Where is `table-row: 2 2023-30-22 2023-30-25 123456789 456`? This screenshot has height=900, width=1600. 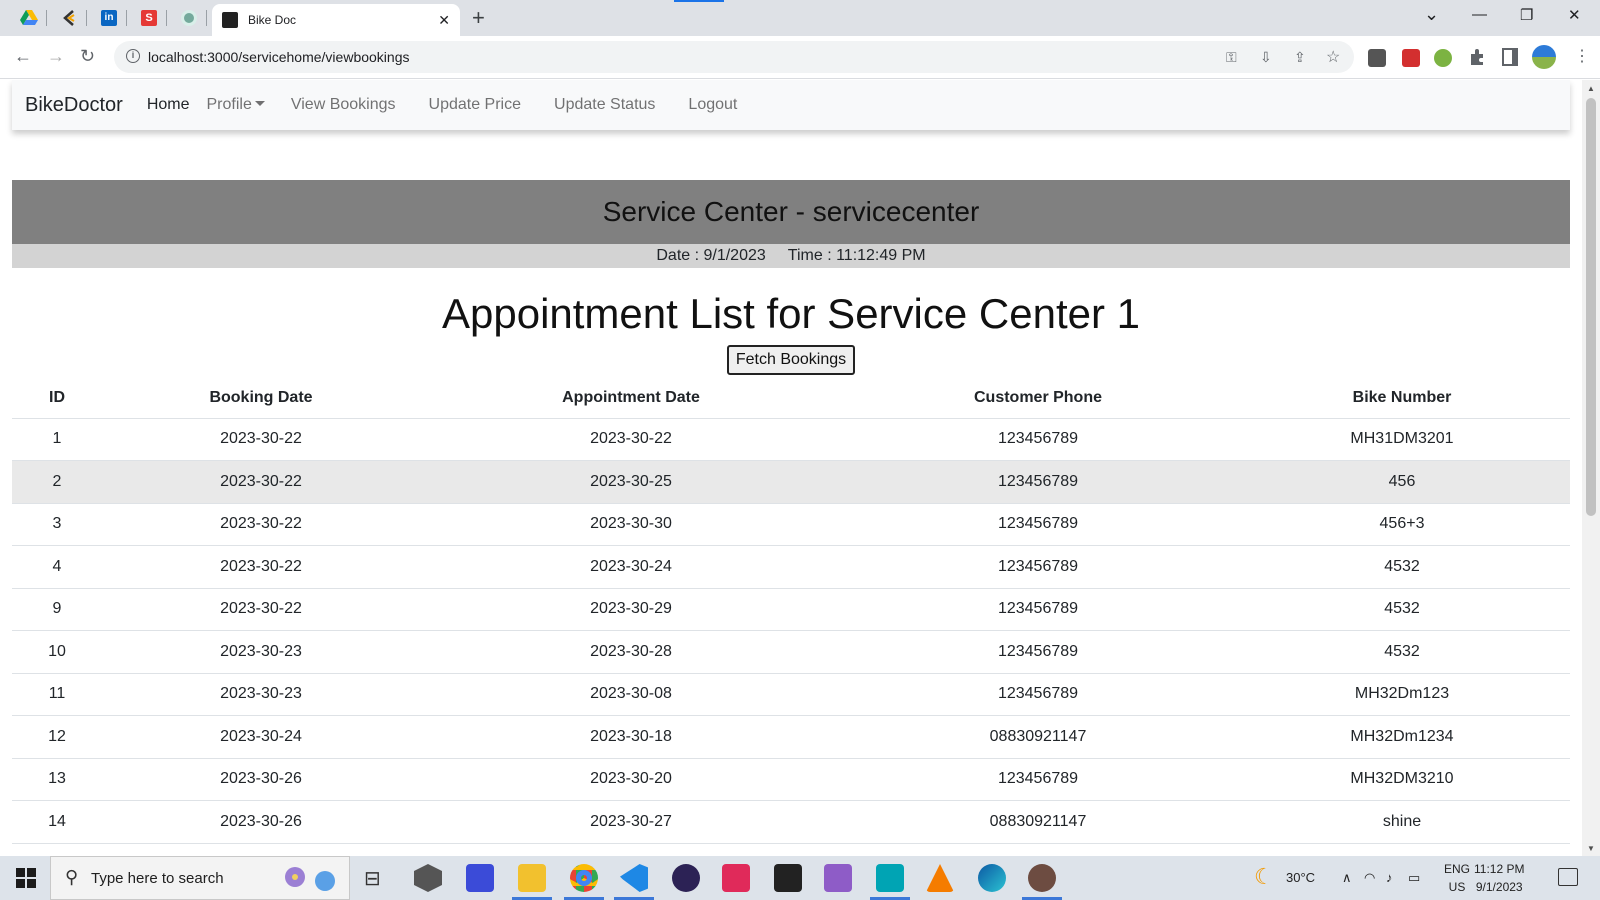
table-row: 2 2023-30-22 2023-30-25 123456789 456 is located at coordinates (791, 482).